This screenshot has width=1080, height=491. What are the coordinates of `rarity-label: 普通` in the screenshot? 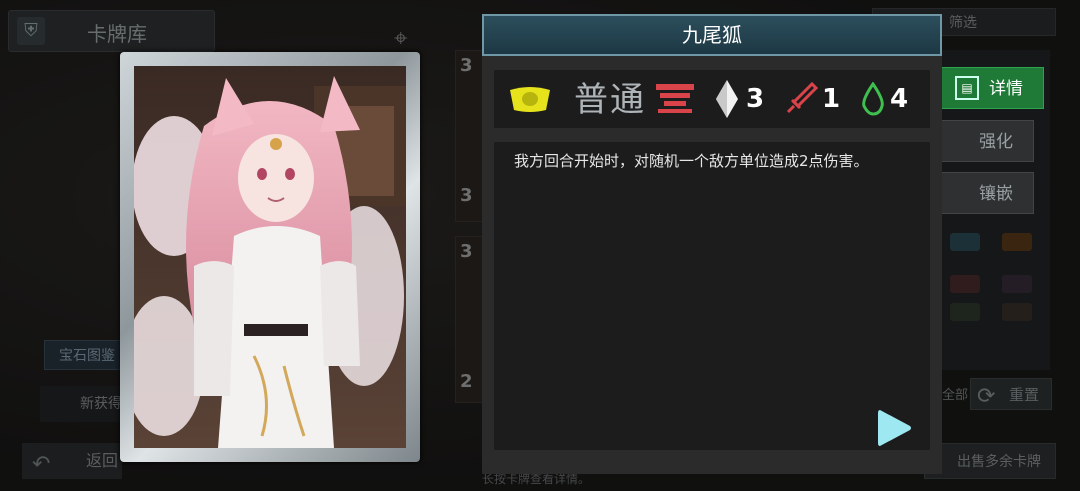 It's located at (610, 100).